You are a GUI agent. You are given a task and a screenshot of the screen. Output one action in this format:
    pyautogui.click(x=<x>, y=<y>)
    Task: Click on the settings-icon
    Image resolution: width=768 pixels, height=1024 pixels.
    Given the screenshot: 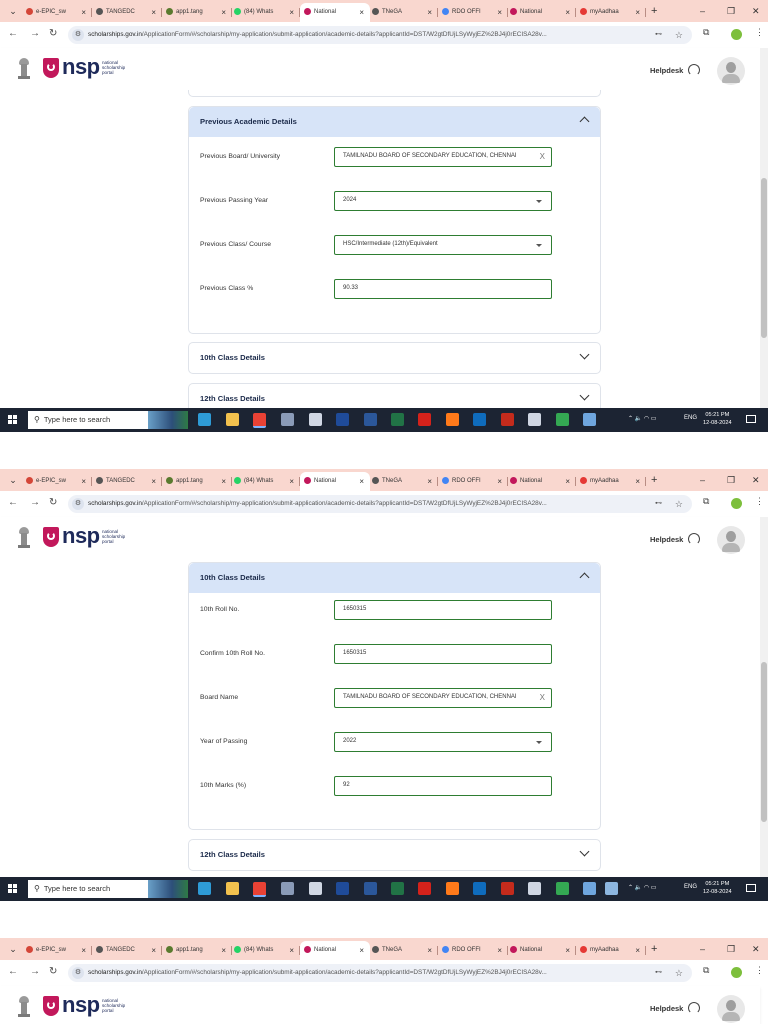 What is the action you would take?
    pyautogui.click(x=534, y=888)
    